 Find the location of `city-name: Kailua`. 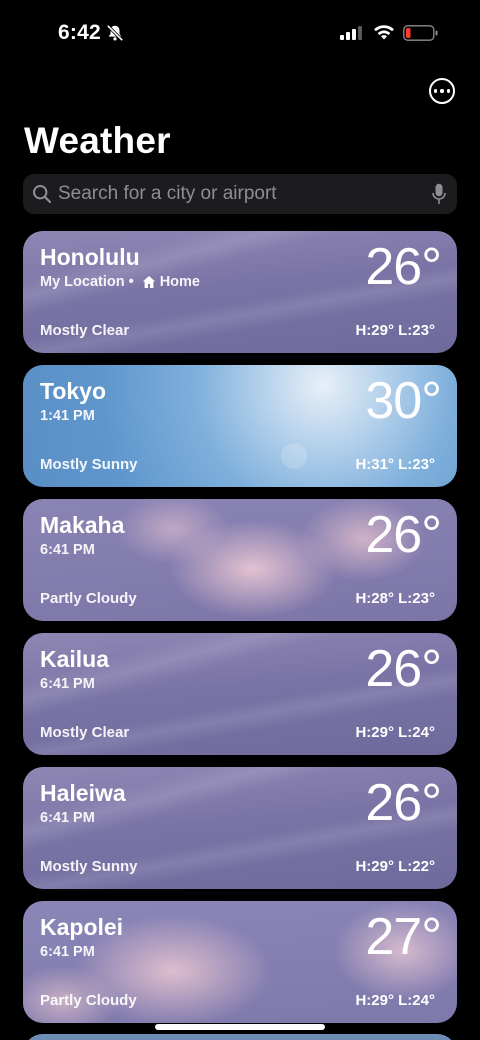

city-name: Kailua is located at coordinates (75, 659).